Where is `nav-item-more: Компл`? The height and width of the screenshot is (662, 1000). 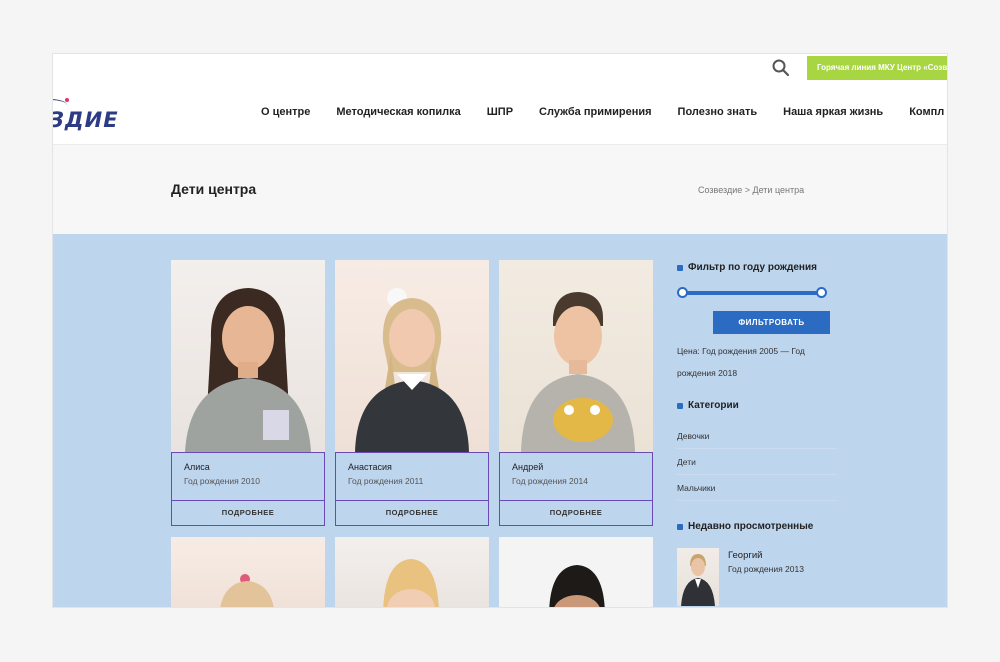
nav-item-more: Компл is located at coordinates (926, 112).